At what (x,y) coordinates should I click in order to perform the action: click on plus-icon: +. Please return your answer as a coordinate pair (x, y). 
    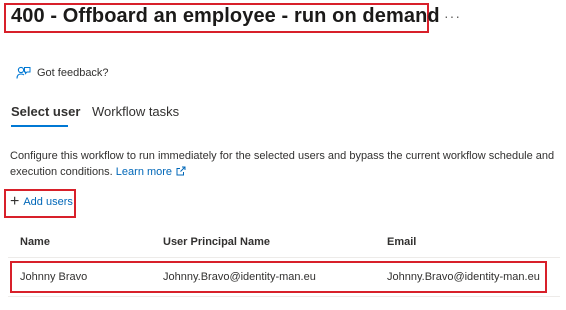
    Looking at the image, I should click on (15, 201).